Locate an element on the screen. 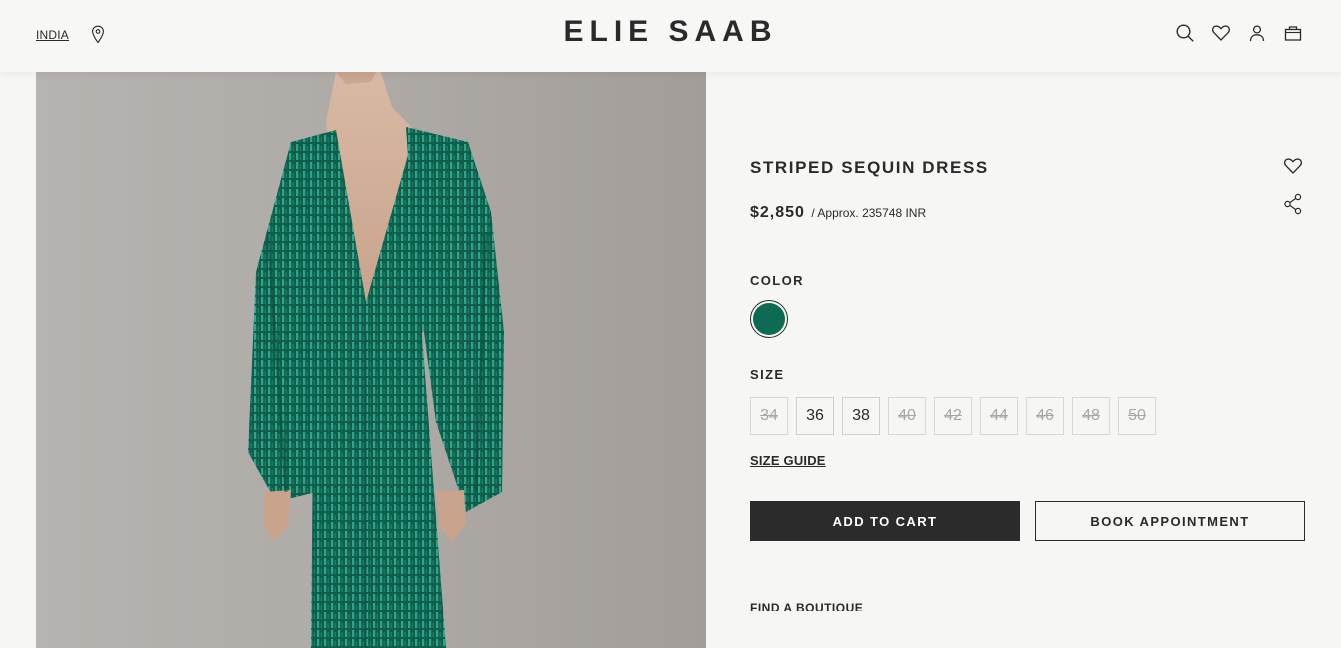 This screenshot has height=648, width=1341. size-option-36: 36 is located at coordinates (815, 416).